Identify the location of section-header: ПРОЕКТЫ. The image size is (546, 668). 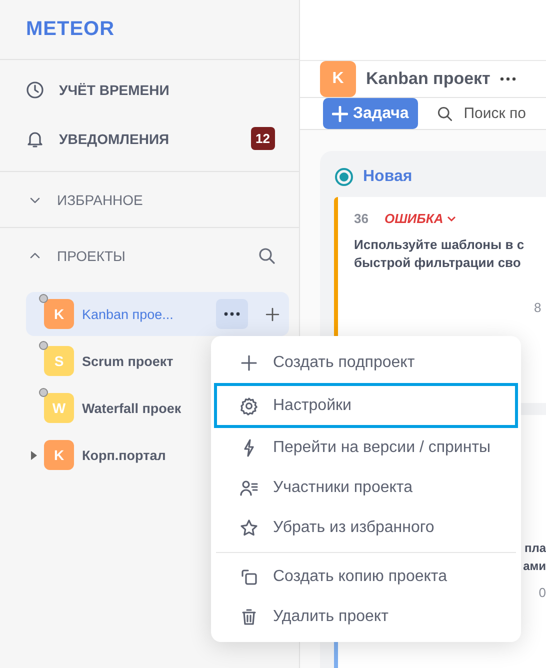
(149, 256).